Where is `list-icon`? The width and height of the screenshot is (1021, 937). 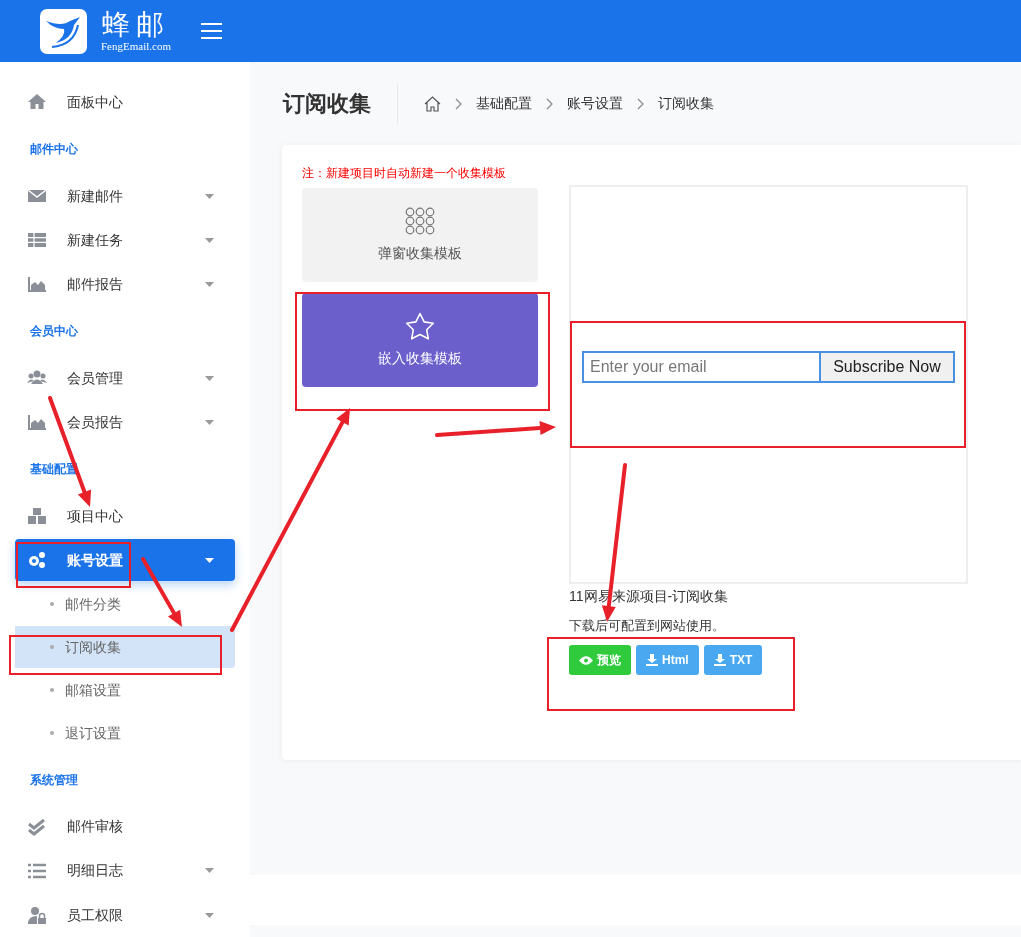 list-icon is located at coordinates (37, 870).